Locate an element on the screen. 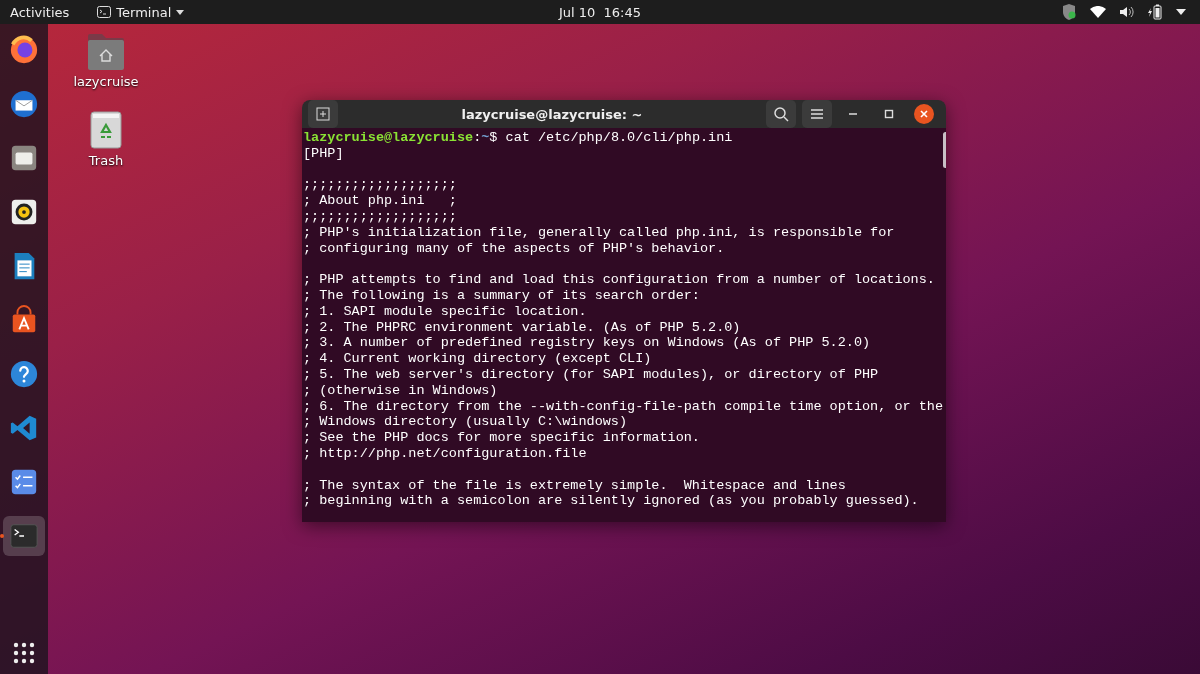 The height and width of the screenshot is (674, 1200). firefox-icon is located at coordinates (24, 50).